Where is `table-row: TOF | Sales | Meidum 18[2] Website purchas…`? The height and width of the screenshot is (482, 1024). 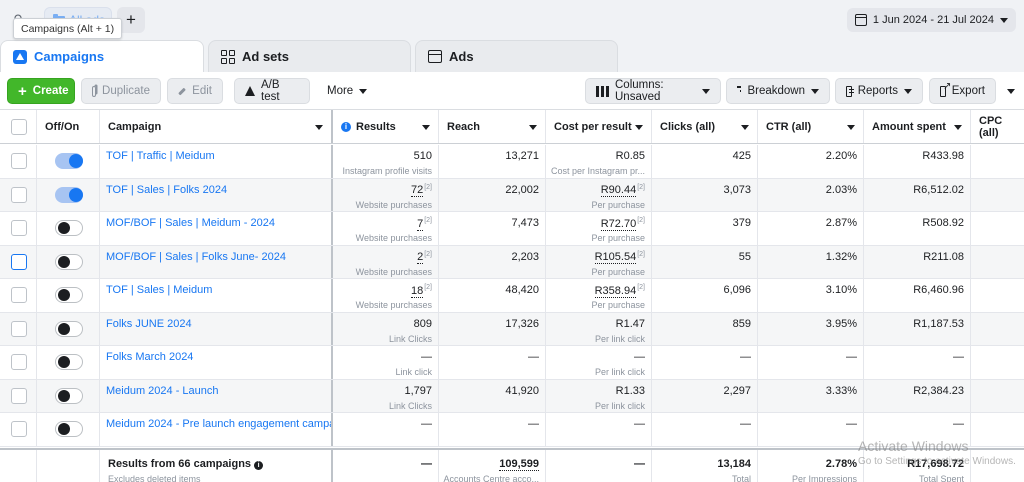 table-row: TOF | Sales | Meidum 18[2] Website purchas… is located at coordinates (512, 296).